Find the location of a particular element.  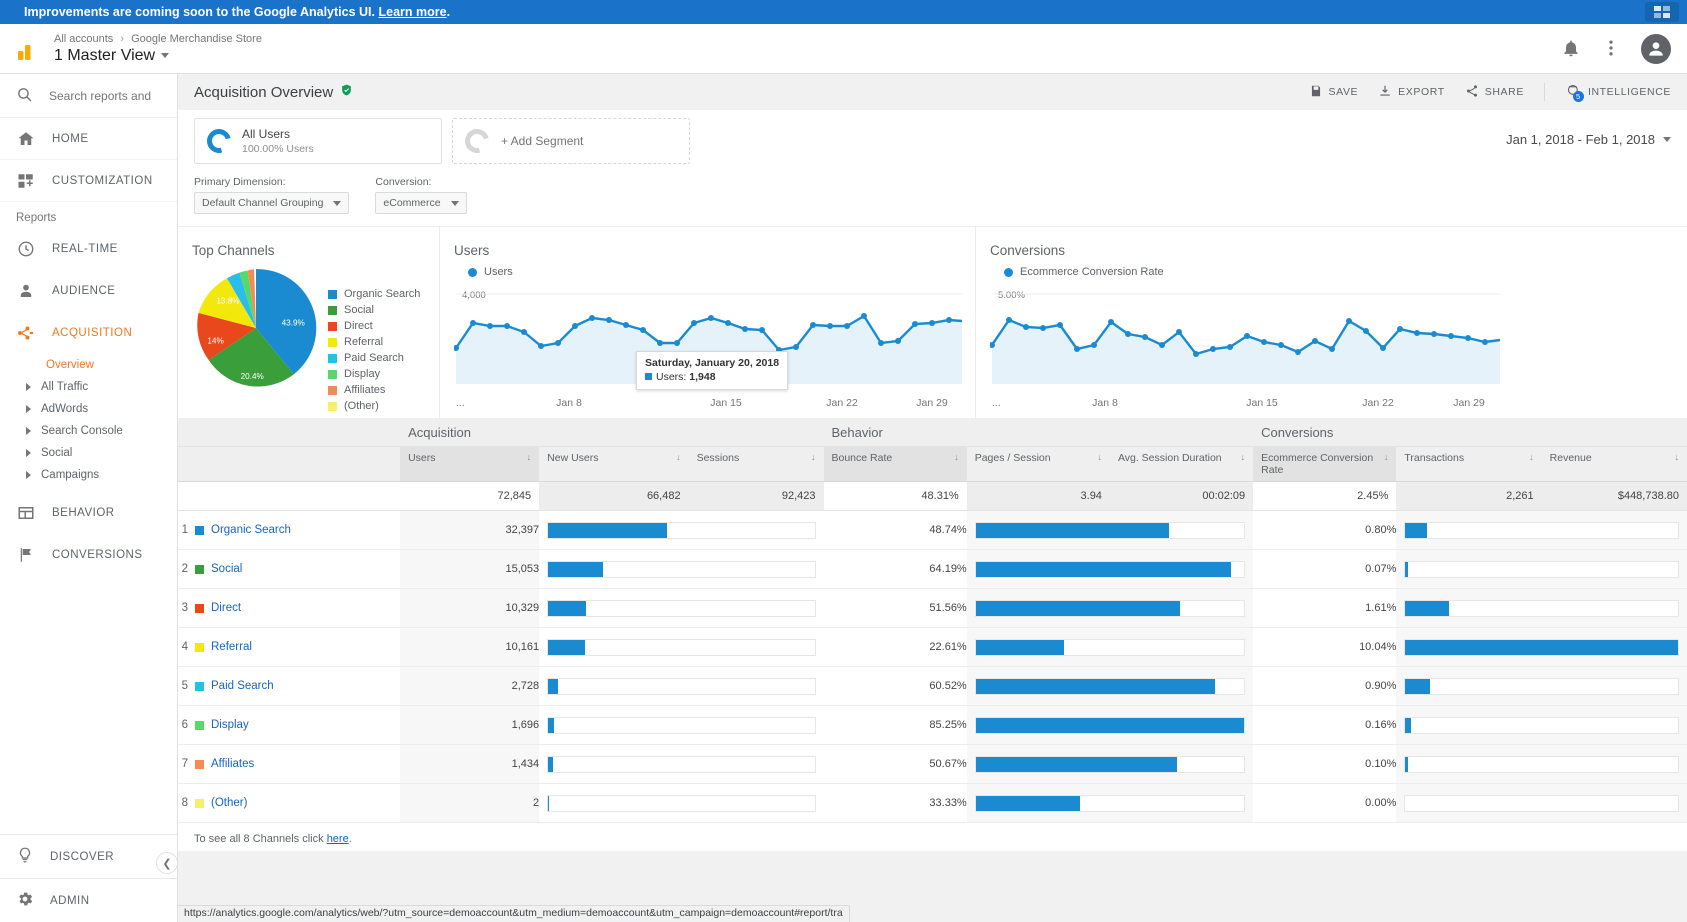

sidebar-item-conversions: CONVERSIONS is located at coordinates (88, 555).